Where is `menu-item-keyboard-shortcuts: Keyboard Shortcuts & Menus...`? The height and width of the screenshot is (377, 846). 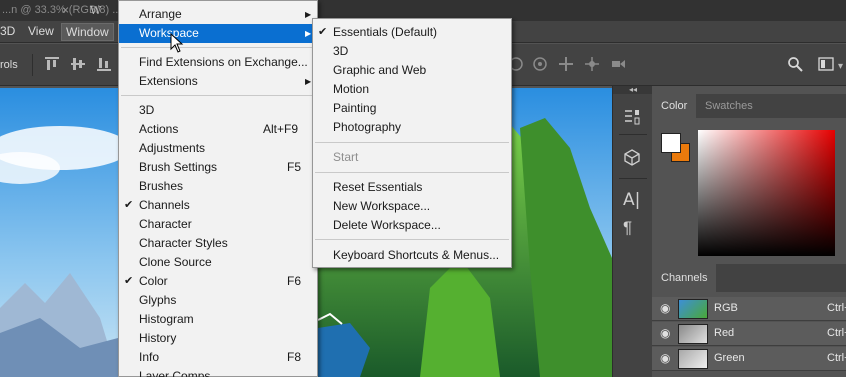 menu-item-keyboard-shortcuts: Keyboard Shortcuts & Menus... is located at coordinates (412, 255).